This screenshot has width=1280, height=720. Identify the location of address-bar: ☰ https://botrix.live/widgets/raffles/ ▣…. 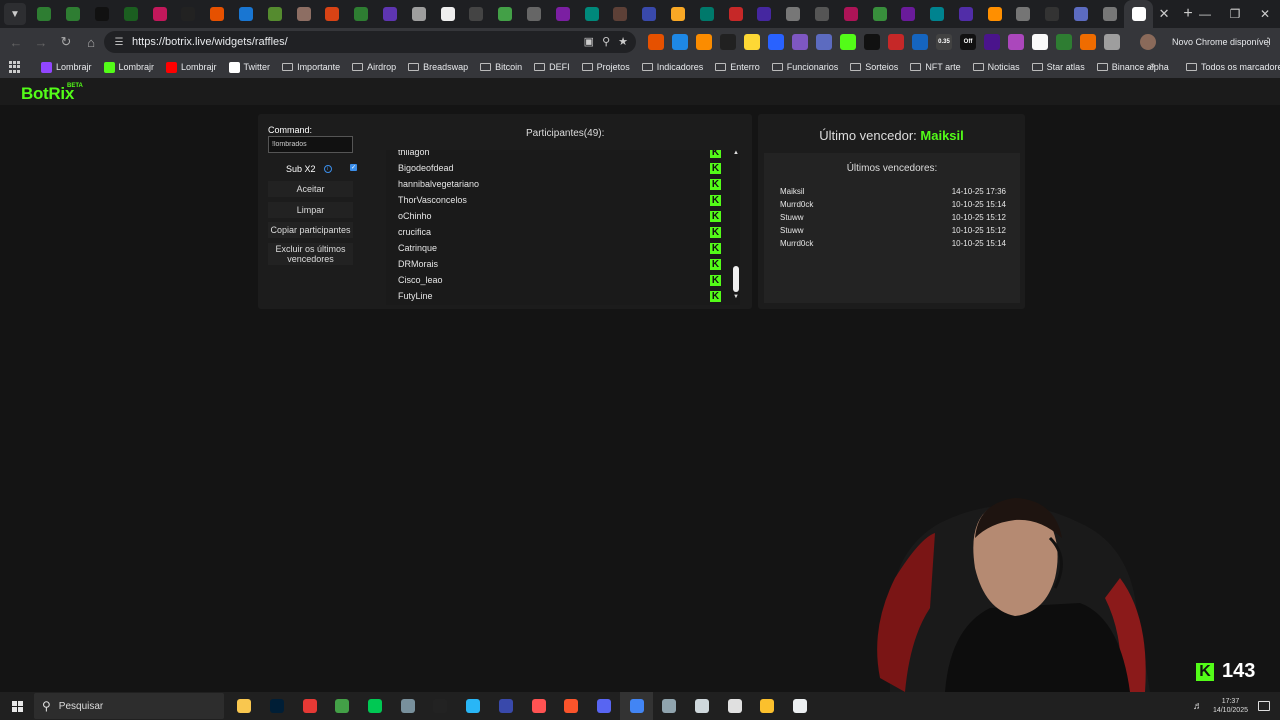
(370, 42).